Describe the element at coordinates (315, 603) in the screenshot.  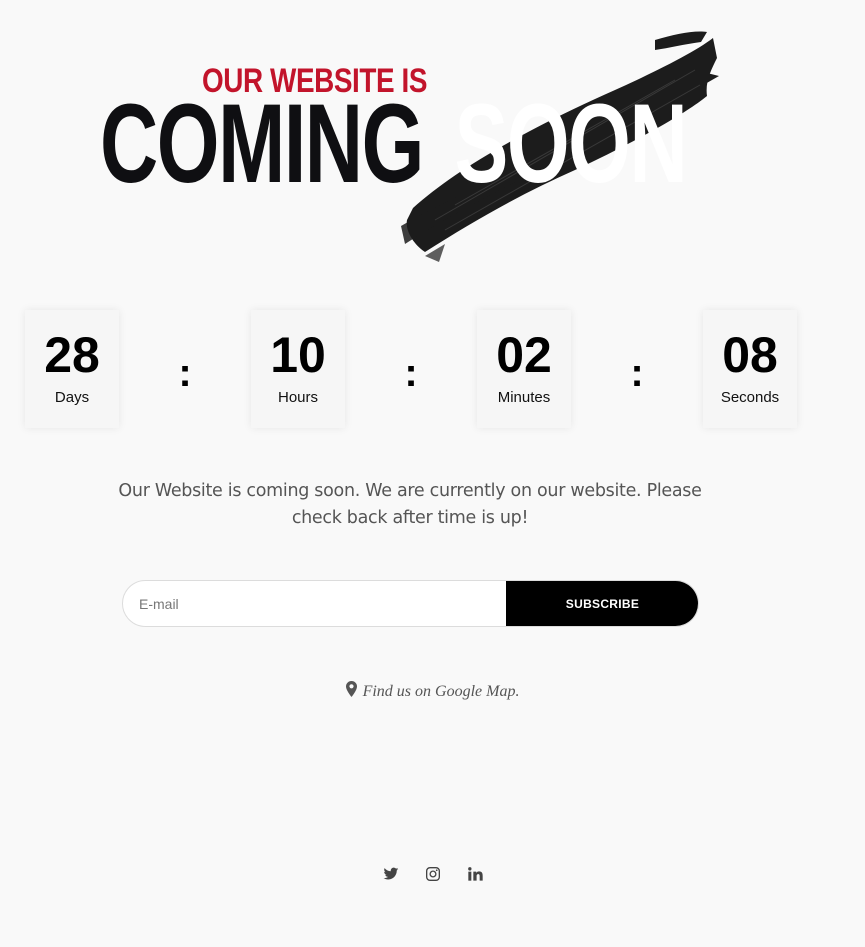
I see `email-input` at that location.